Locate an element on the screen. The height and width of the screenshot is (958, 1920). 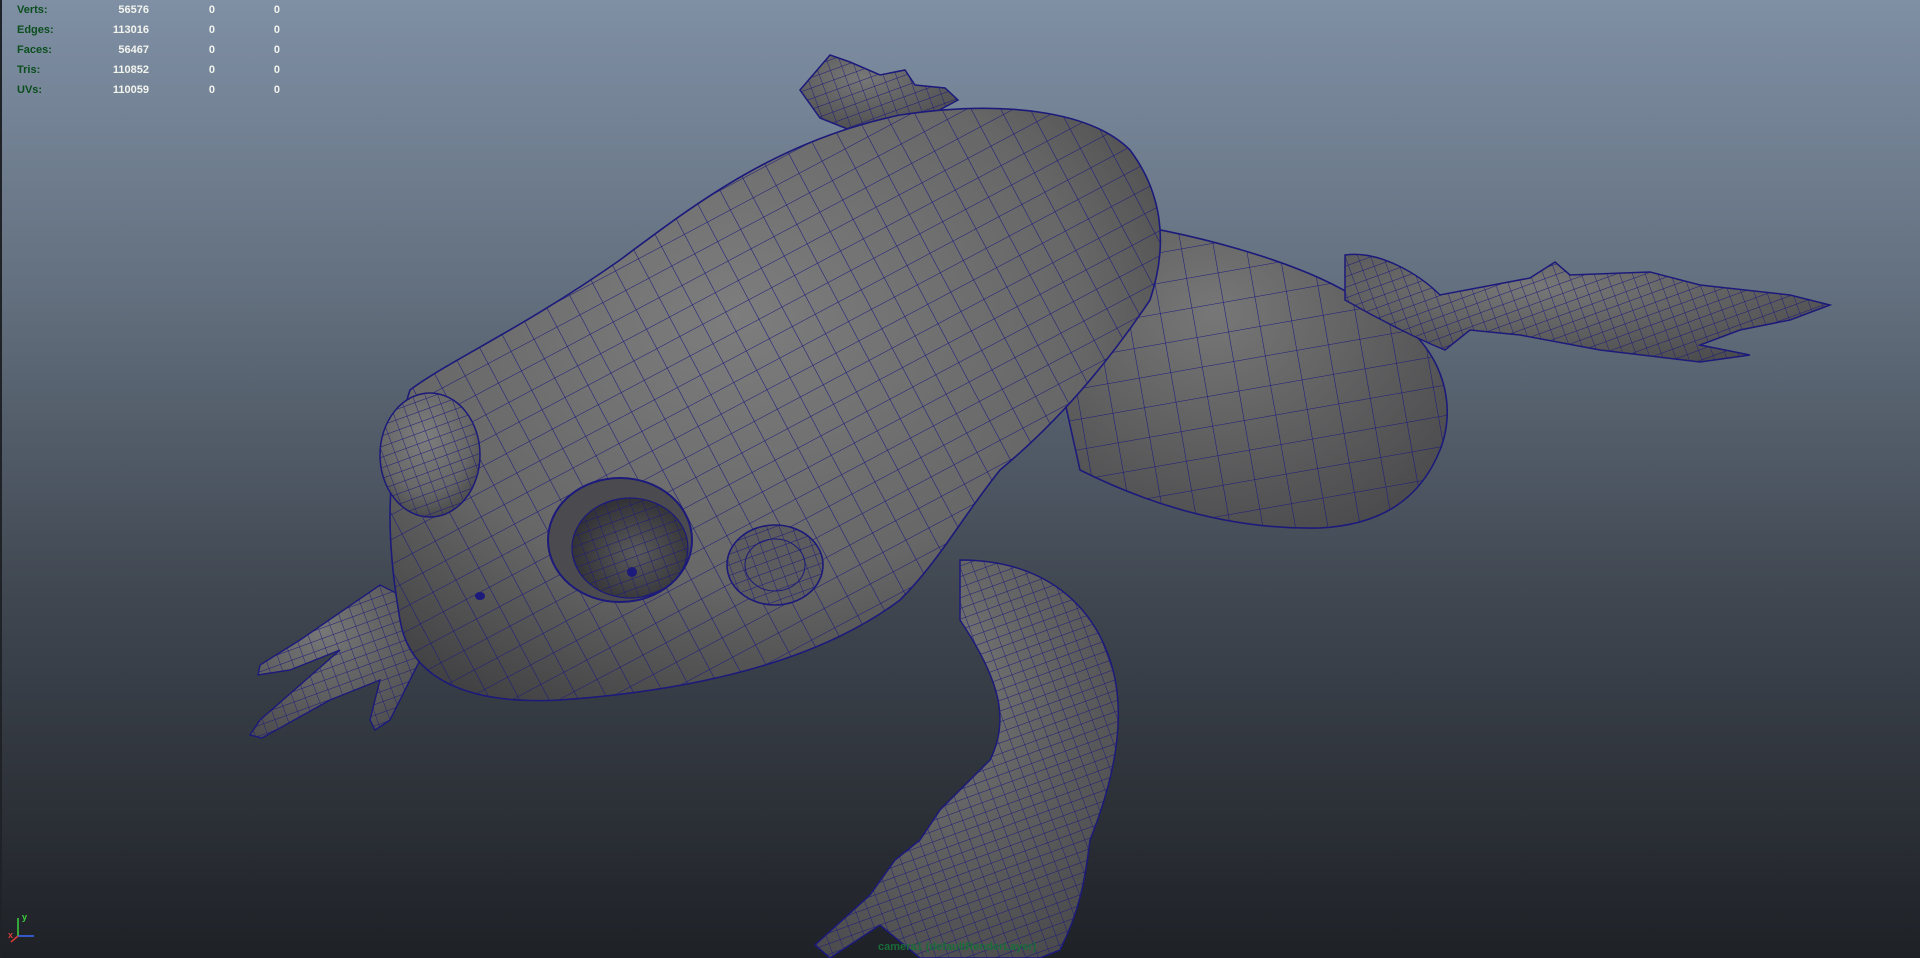
hud-value: 56576 is located at coordinates (133, 10).